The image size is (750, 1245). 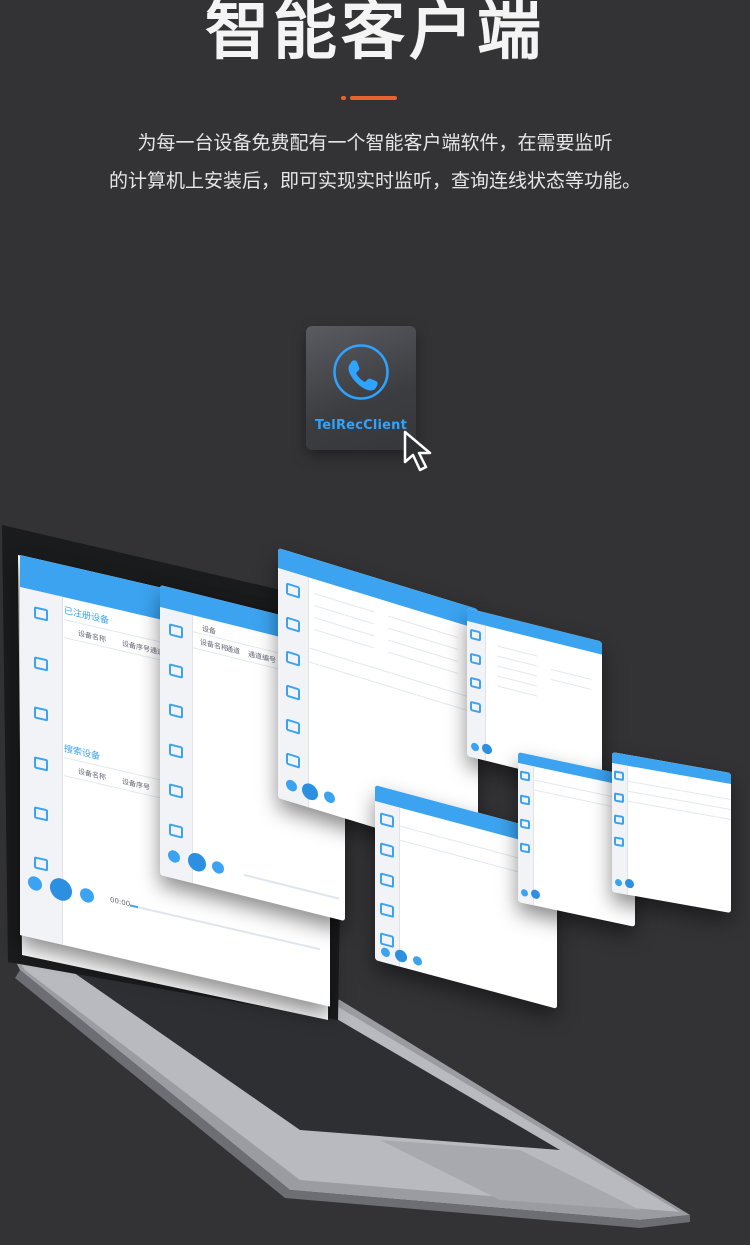 What do you see at coordinates (87, 895) in the screenshot?
I see `next-button` at bounding box center [87, 895].